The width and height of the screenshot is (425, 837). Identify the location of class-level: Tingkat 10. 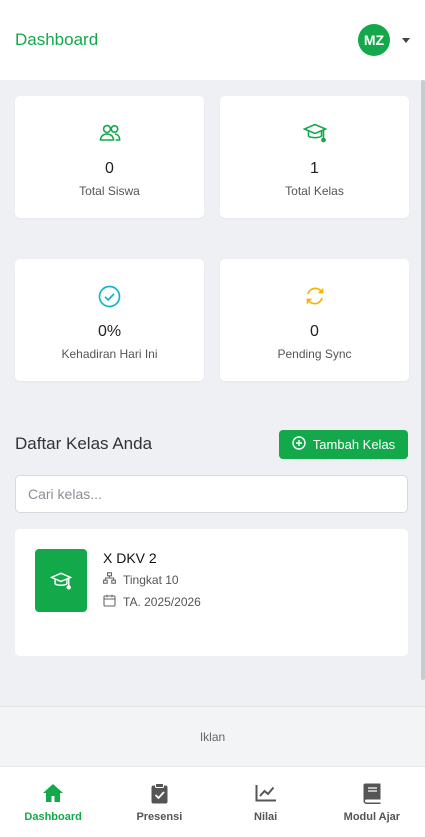
(141, 579).